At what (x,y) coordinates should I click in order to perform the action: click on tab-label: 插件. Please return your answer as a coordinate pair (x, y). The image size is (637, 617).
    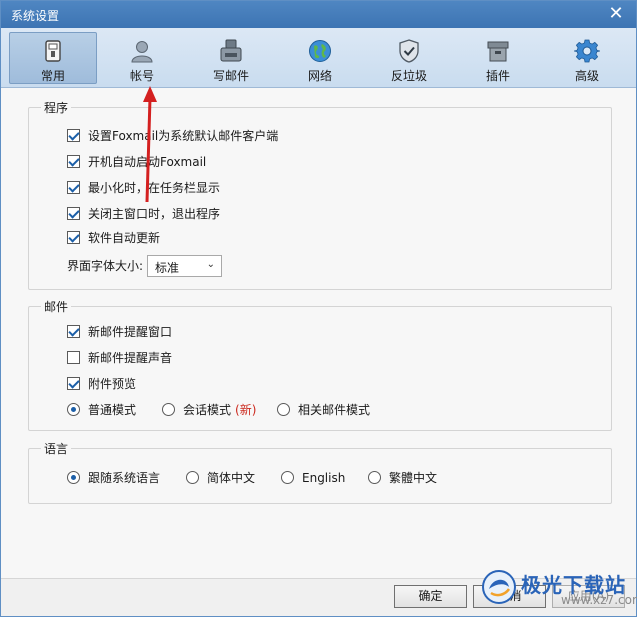
    Looking at the image, I should click on (497, 76).